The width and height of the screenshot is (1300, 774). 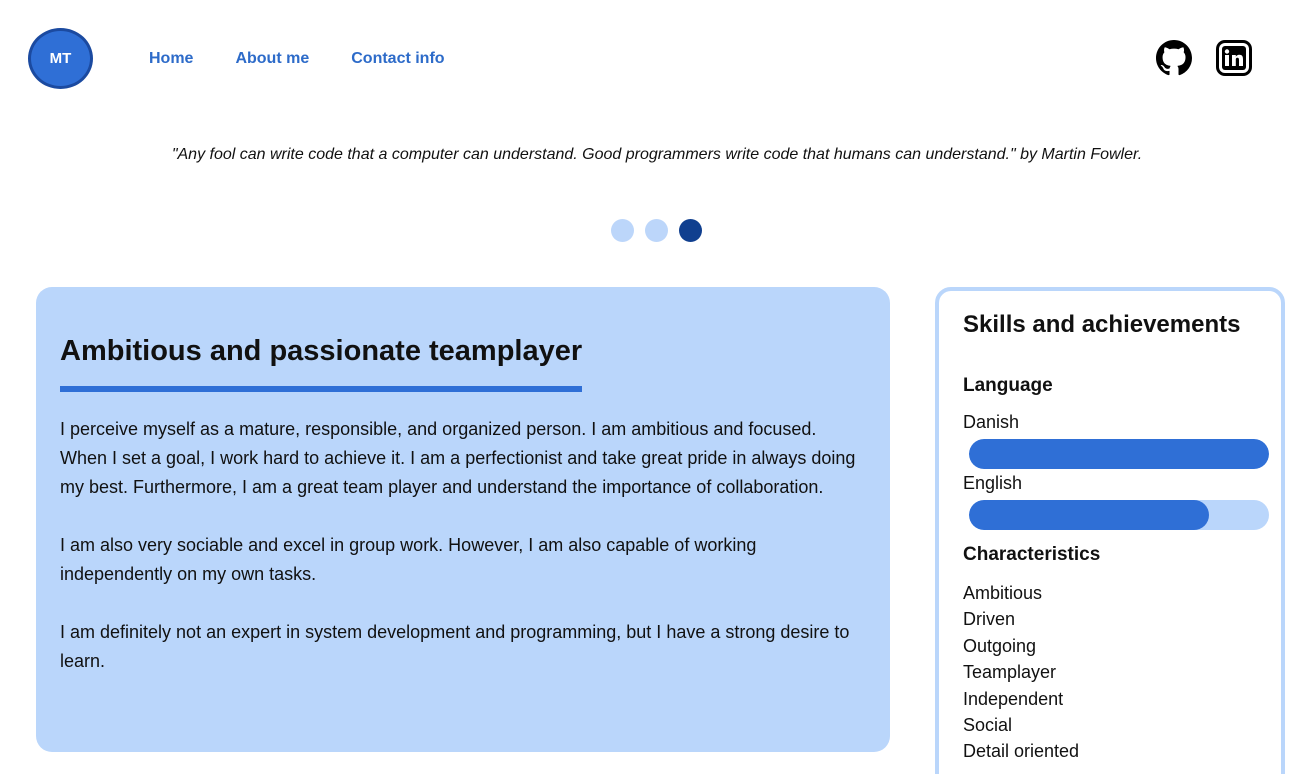 I want to click on nav-about-link: About me, so click(x=272, y=59).